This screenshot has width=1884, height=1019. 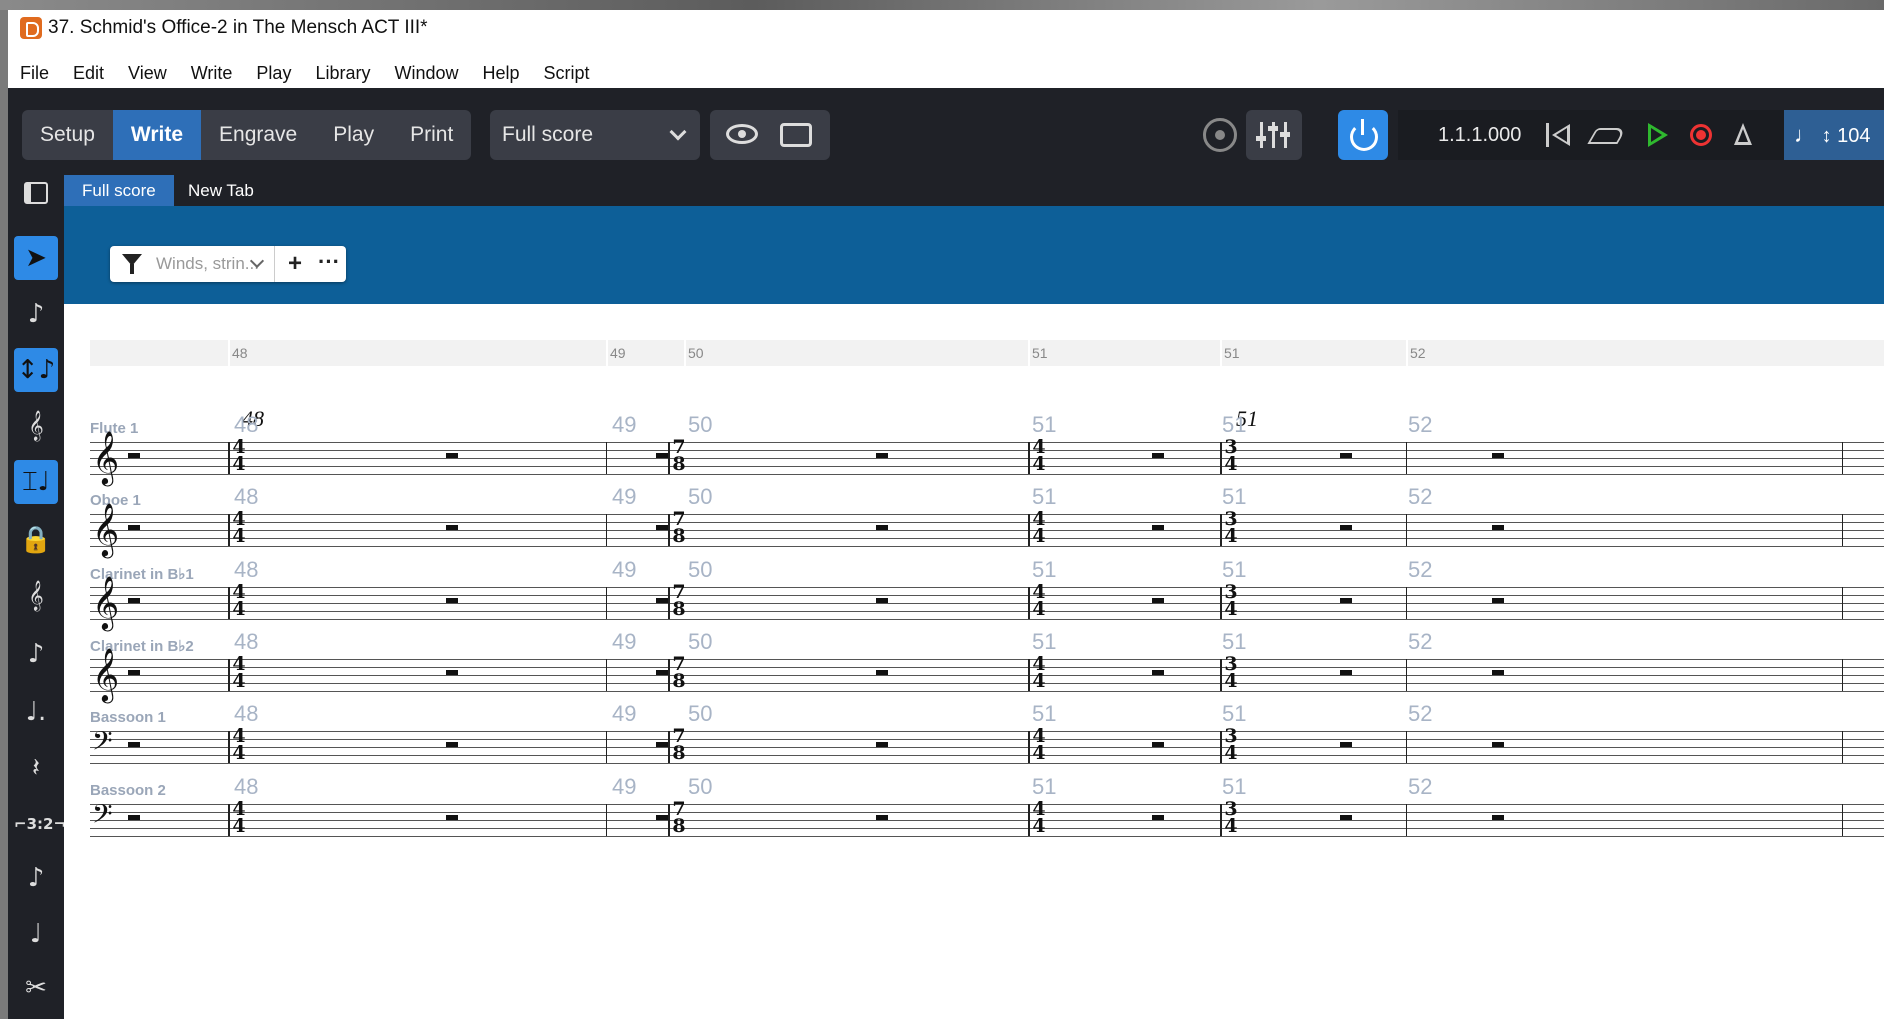 I want to click on page-view-icon, so click(x=796, y=135).